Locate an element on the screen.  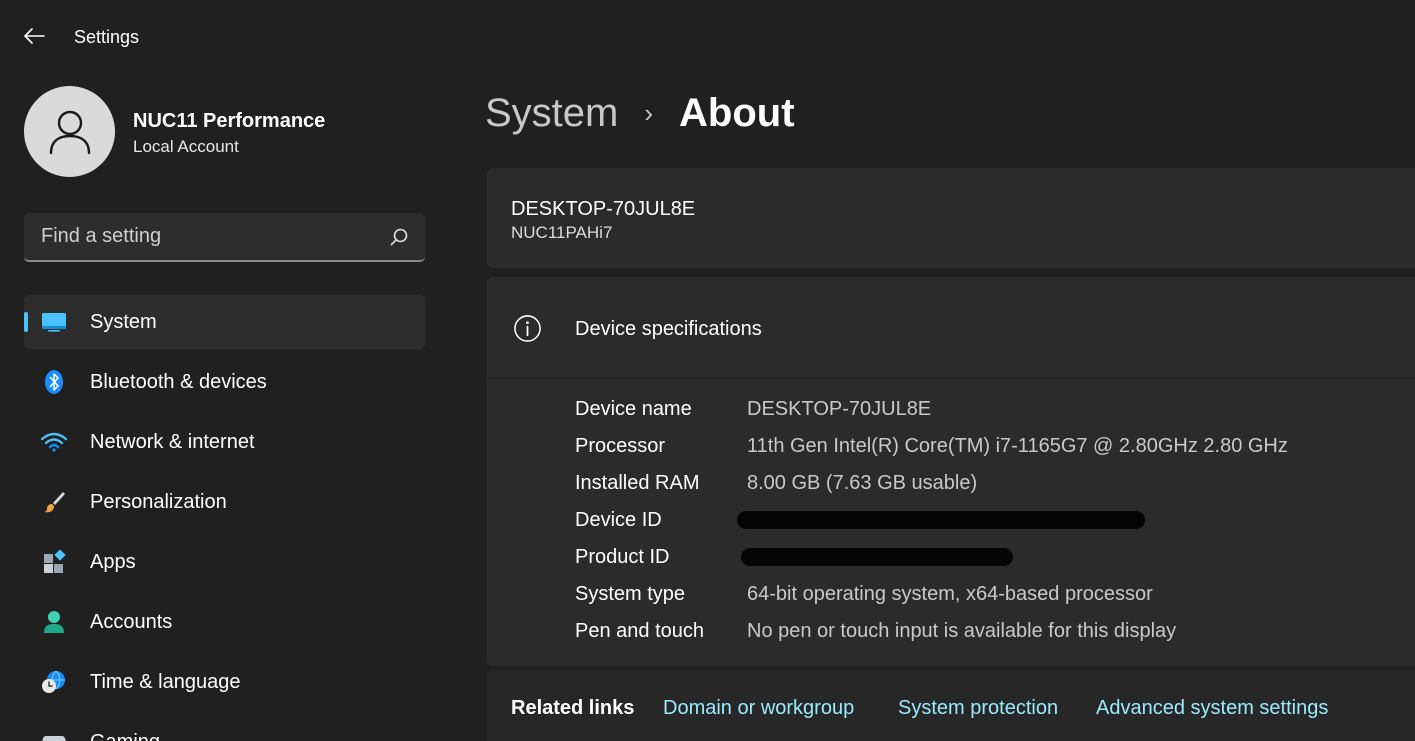
brush-icon is located at coordinates (54, 502).